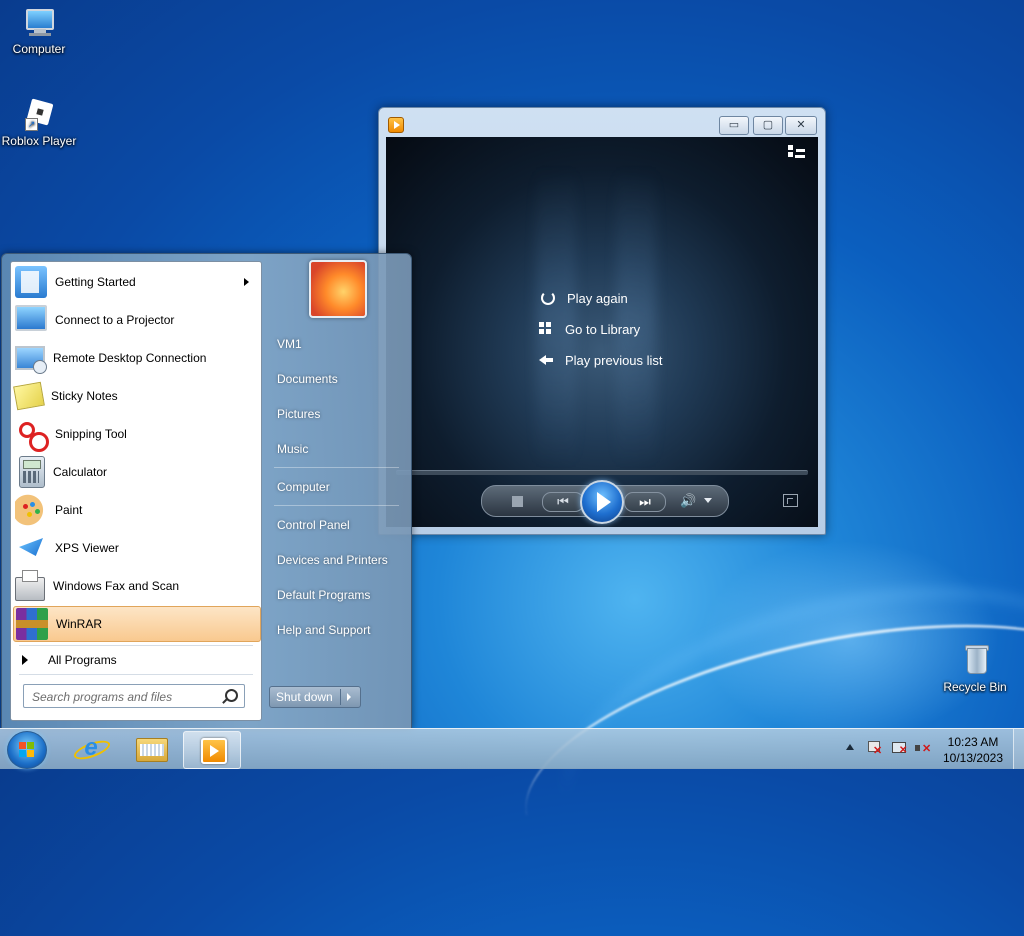 The height and width of the screenshot is (936, 1024). Describe the element at coordinates (336, 414) in the screenshot. I see `right-link-pictures: Pictures` at that location.